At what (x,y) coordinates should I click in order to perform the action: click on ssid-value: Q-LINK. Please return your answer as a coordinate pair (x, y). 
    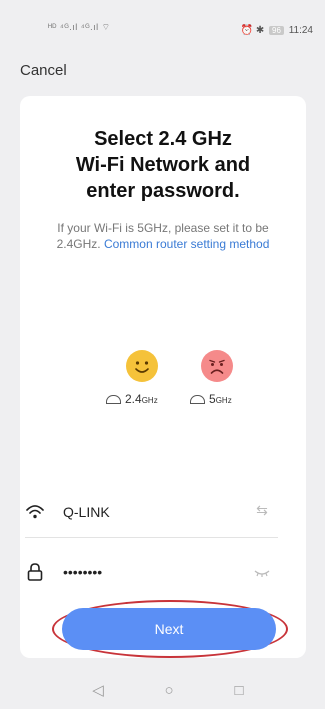
    Looking at the image, I should click on (86, 512).